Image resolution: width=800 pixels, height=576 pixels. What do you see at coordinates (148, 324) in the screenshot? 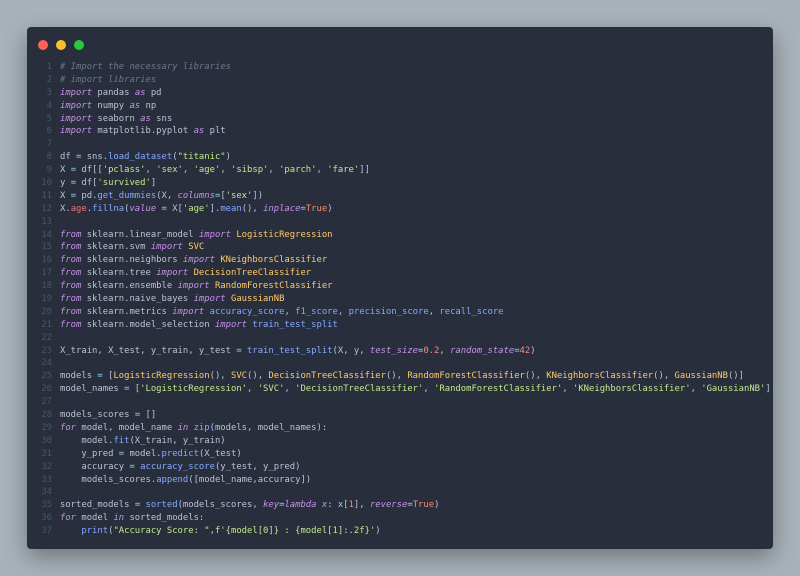
I see `code-token: sklearn.model_selection` at bounding box center [148, 324].